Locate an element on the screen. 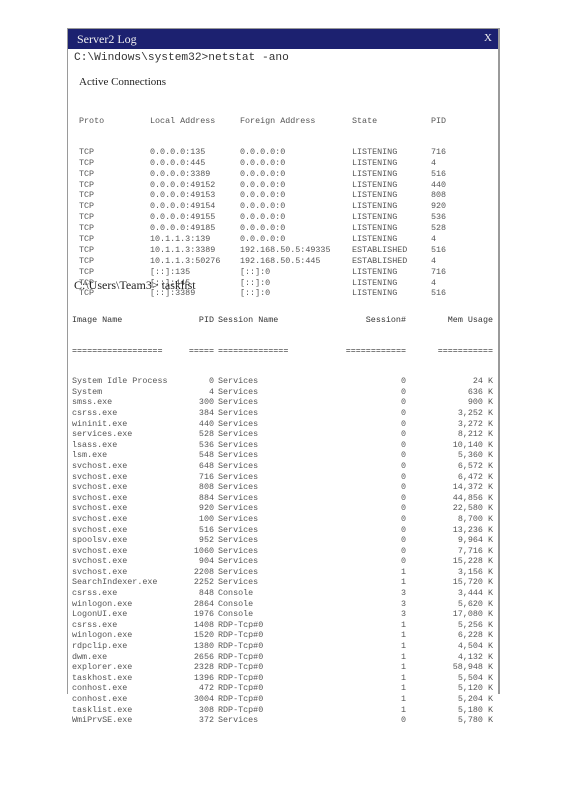 Image resolution: width=580 pixels, height=794 pixels. process-row: svchost.exe 516 Services 0 13,236 K is located at coordinates (282, 530).